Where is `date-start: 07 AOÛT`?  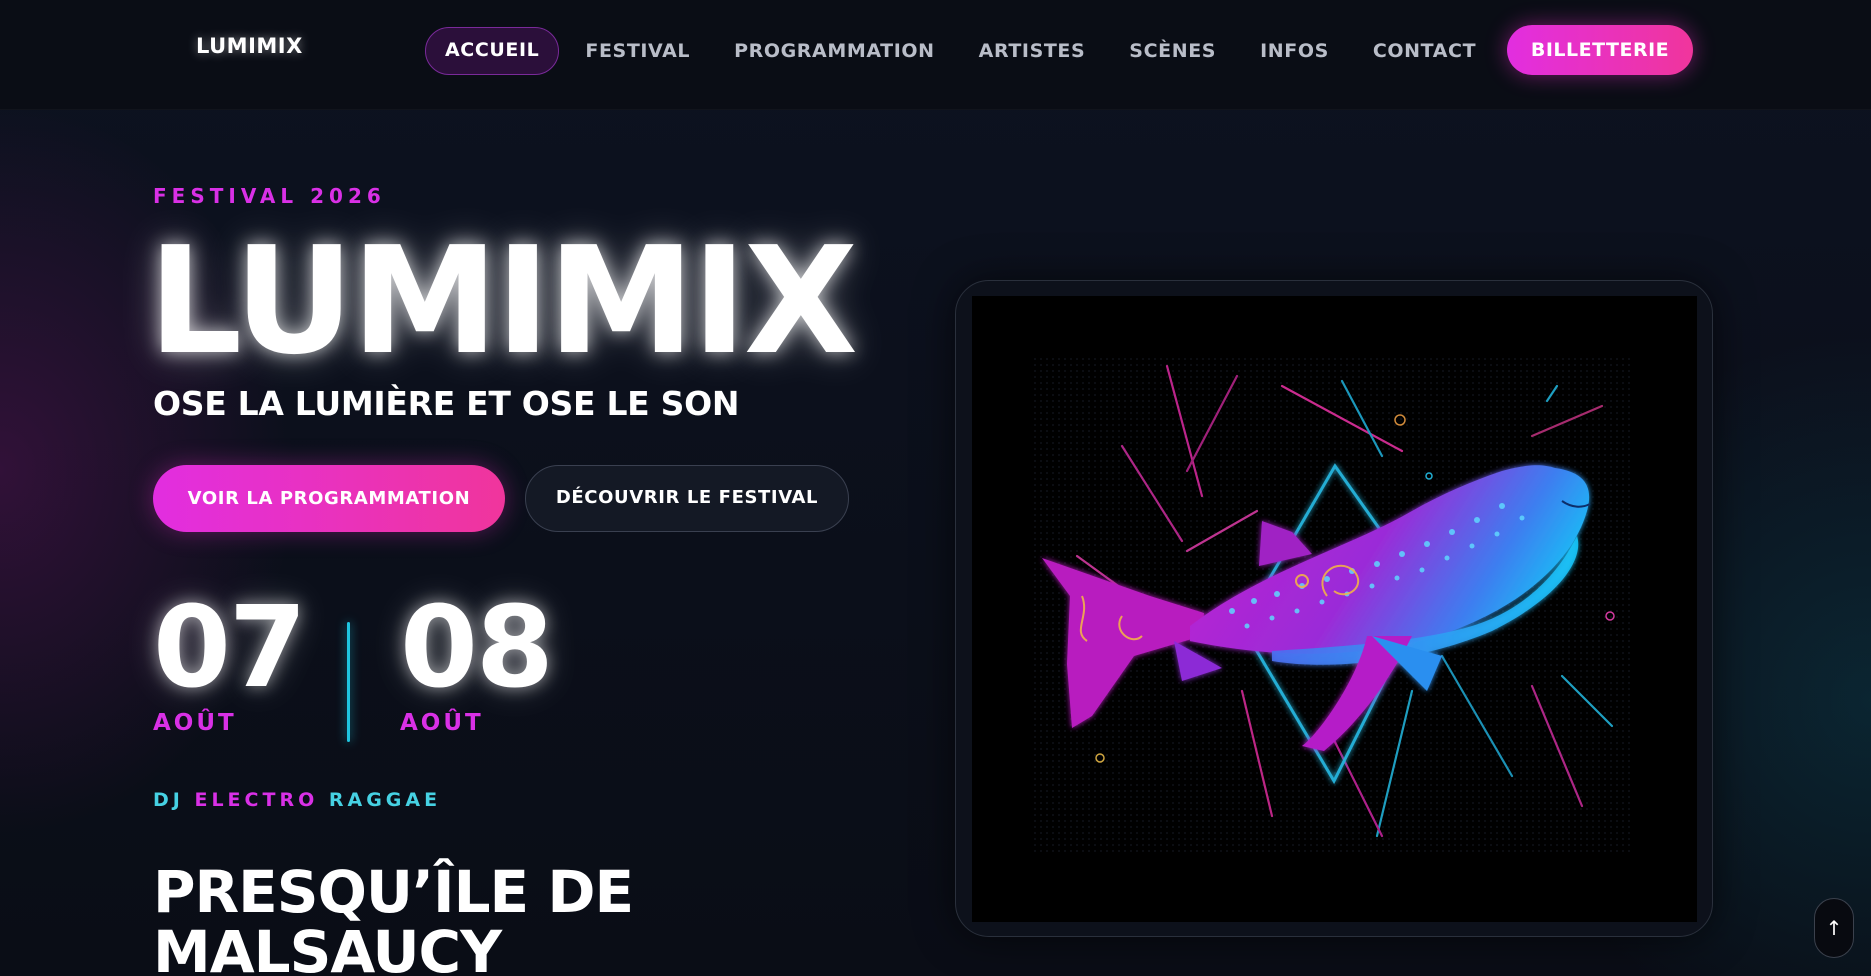 date-start: 07 AOÛT is located at coordinates (230, 659).